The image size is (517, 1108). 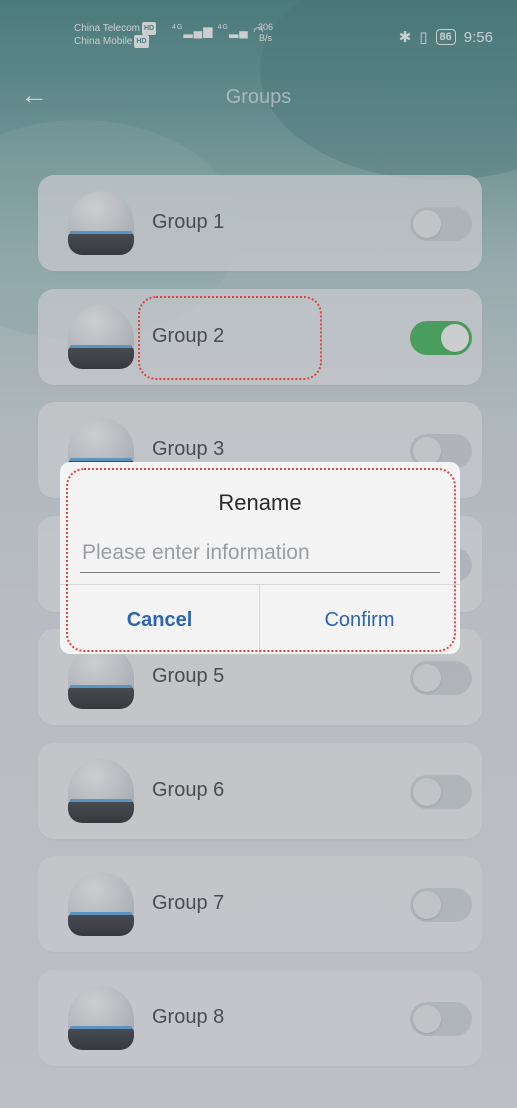 I want to click on rename-dialog: Rename Cancel Confirm, so click(x=260, y=558).